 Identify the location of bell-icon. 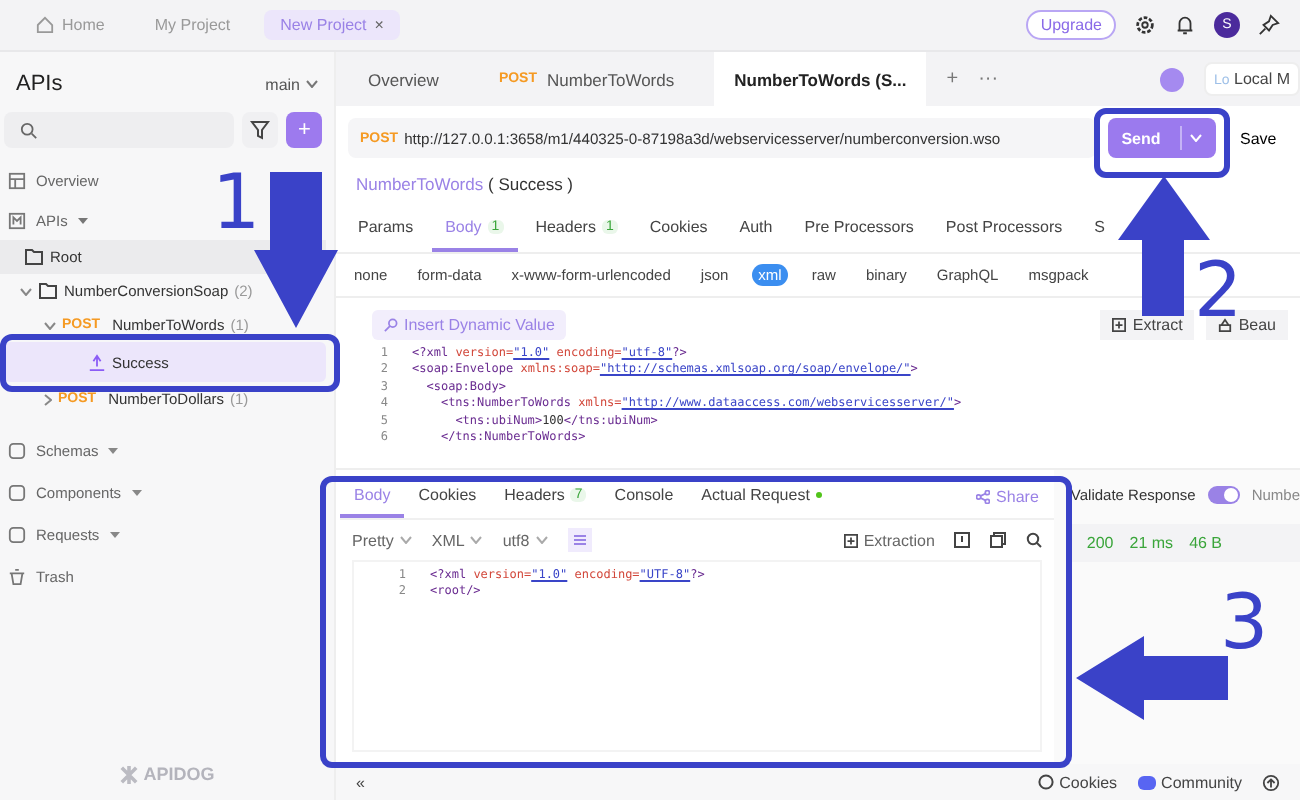
(1185, 25).